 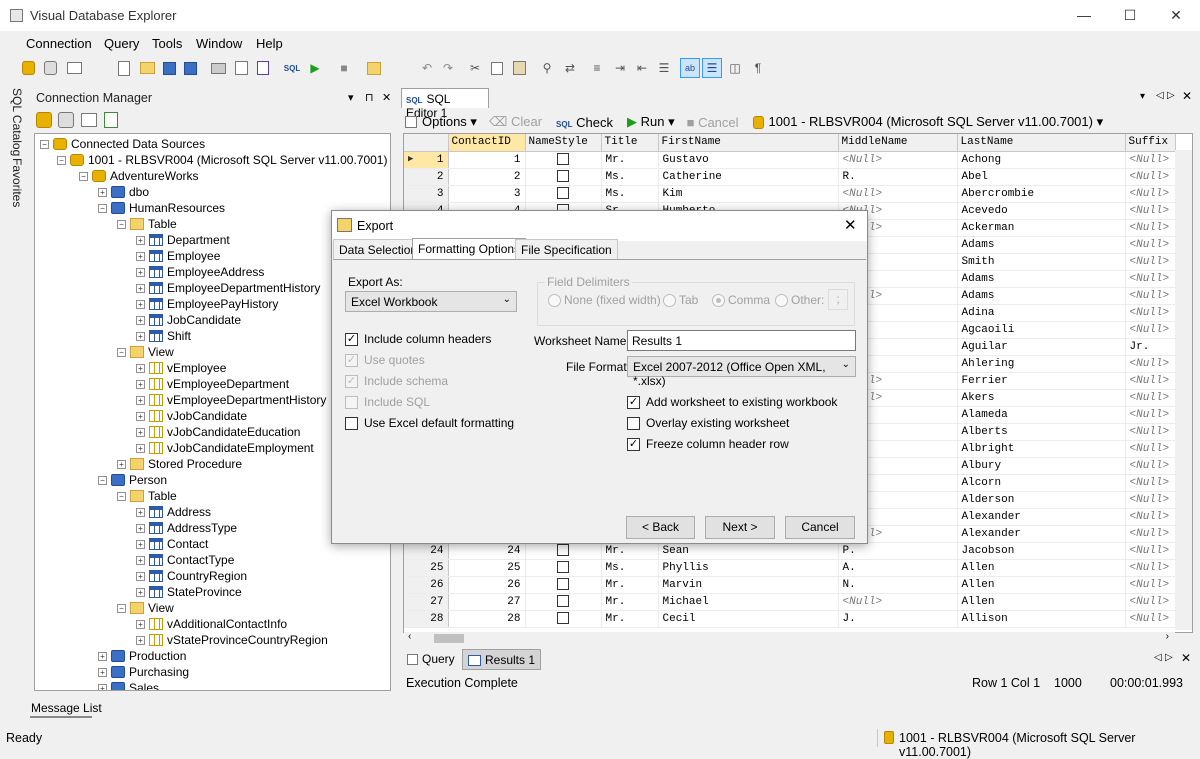 I want to click on row-number: 3, so click(x=426, y=194).